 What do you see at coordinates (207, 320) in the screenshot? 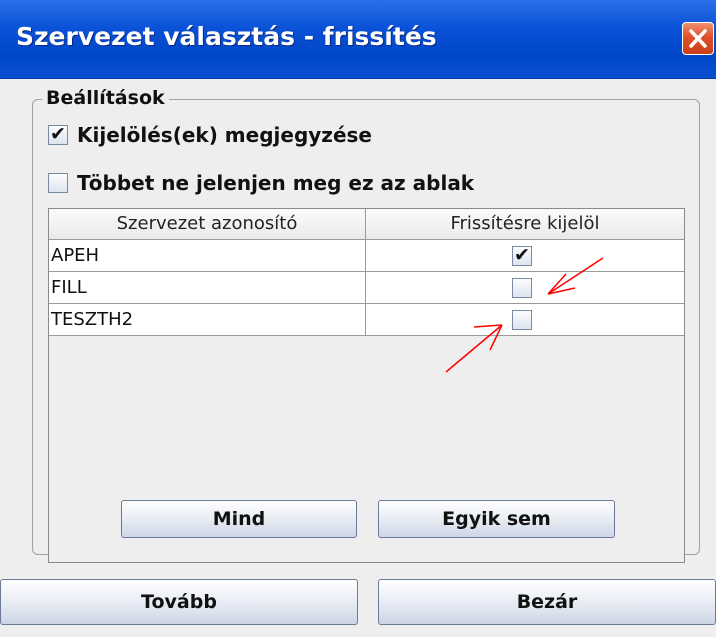
I see `organization-id-cell: TESZTH2` at bounding box center [207, 320].